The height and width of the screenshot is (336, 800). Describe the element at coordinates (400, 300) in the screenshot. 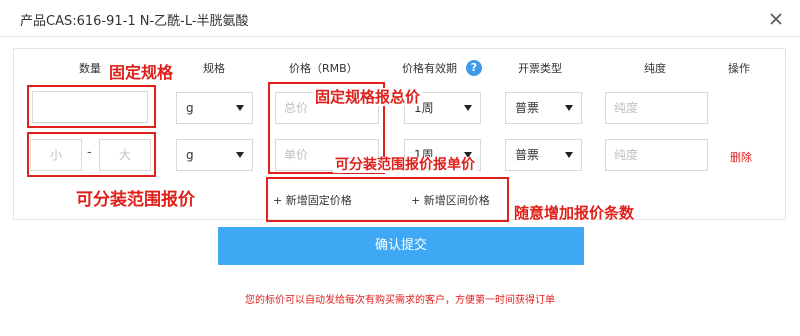

I see `bottom-note: 您的标价可以自动发给每次有购买需求的客户，方便第一时间获得订单` at that location.